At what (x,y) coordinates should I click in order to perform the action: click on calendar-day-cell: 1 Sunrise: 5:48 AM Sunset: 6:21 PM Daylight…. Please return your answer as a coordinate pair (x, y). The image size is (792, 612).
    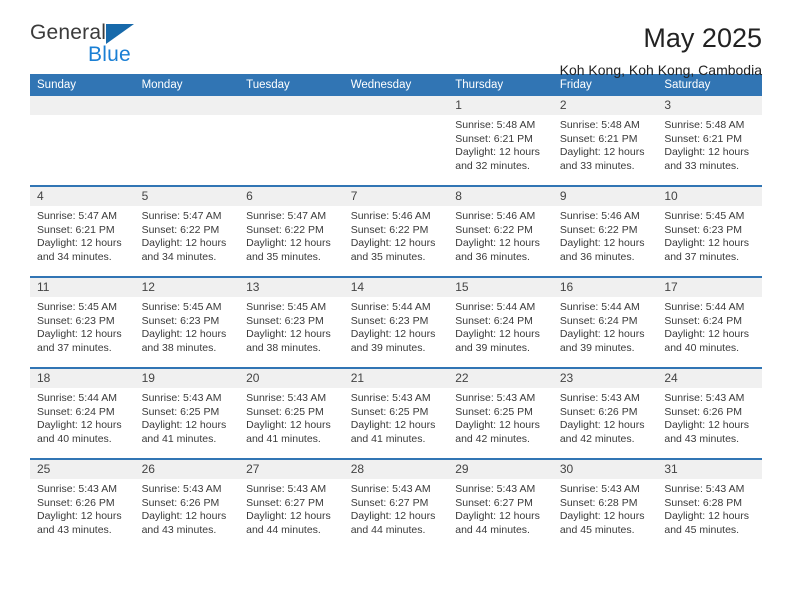
    Looking at the image, I should click on (500, 141).